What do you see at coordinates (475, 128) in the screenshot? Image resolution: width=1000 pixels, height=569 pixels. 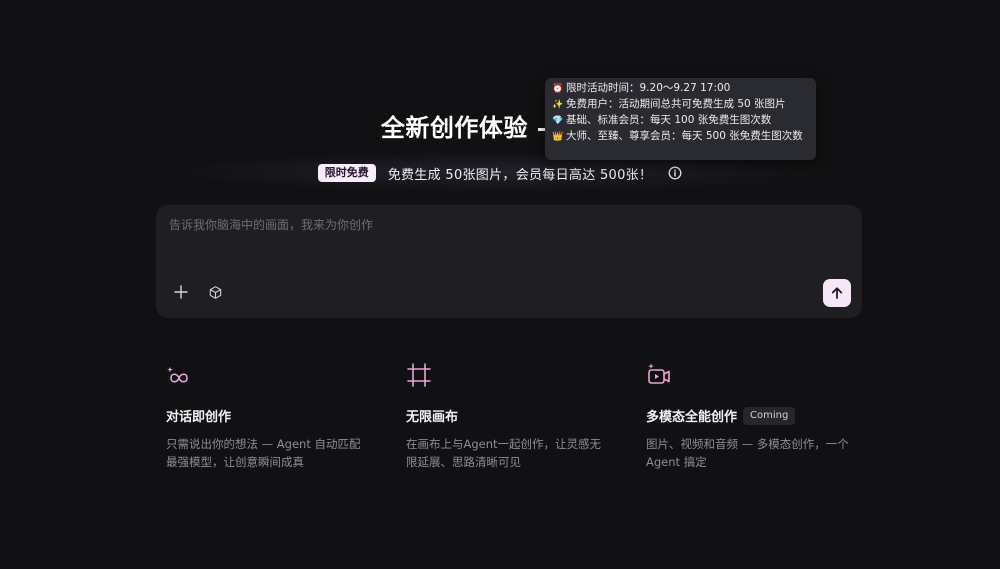 I see `headline-main: 全新创作体验 —` at bounding box center [475, 128].